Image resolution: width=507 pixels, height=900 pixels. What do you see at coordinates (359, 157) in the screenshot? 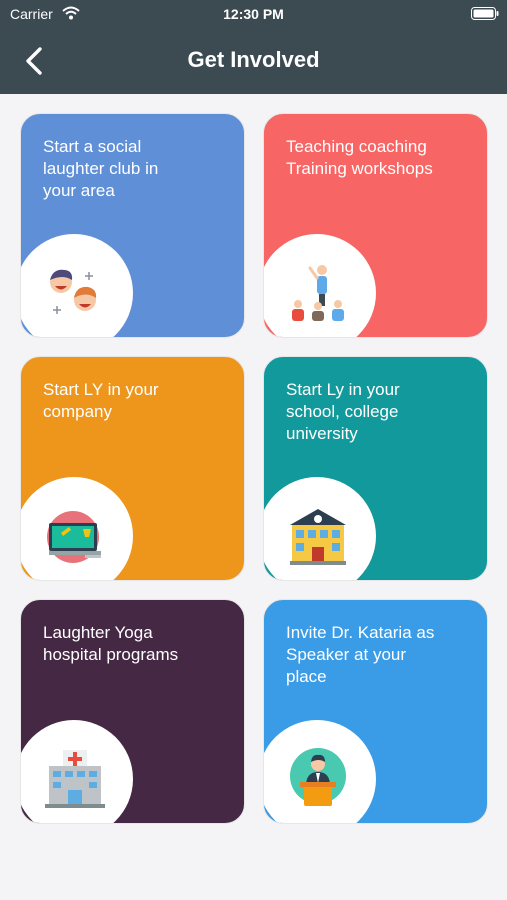
I see `card-title: Teaching coaching Training workshops` at bounding box center [359, 157].